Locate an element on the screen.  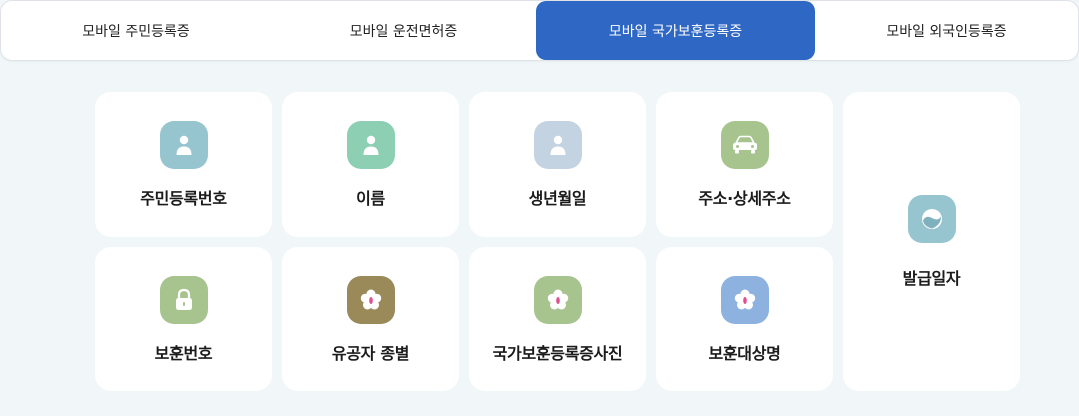
lock-icon is located at coordinates (183, 300).